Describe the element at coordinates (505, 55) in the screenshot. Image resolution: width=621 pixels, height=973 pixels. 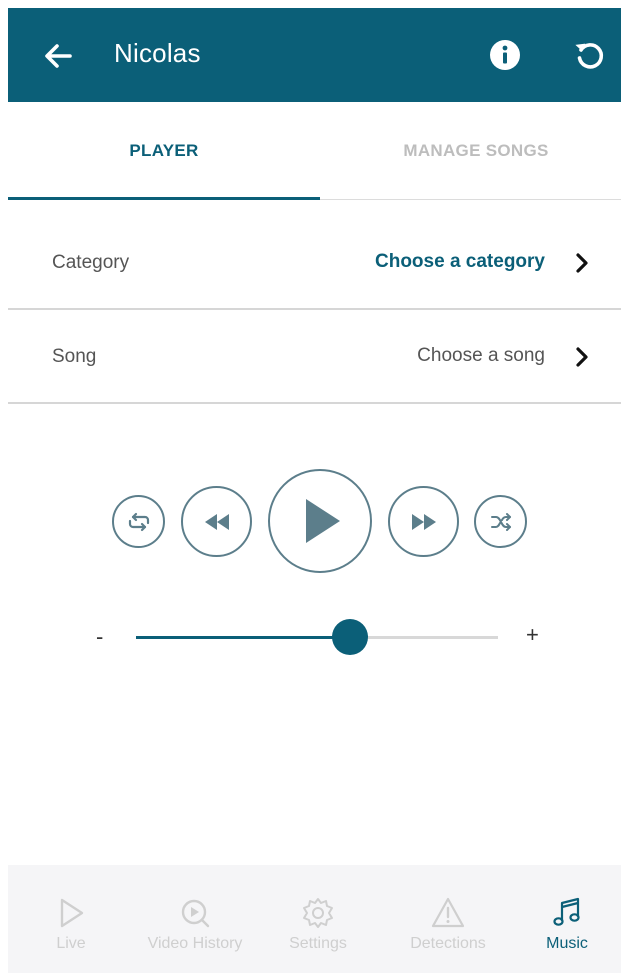
I see `info-icon` at that location.